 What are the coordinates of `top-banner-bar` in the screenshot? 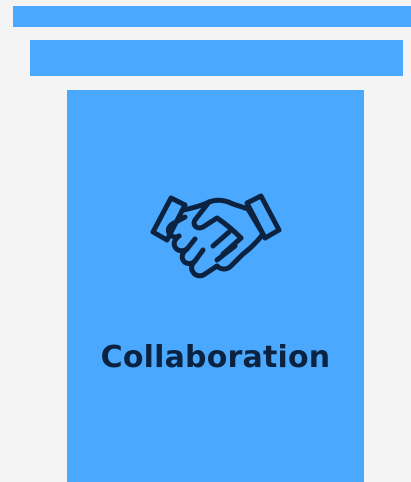 It's located at (212, 16).